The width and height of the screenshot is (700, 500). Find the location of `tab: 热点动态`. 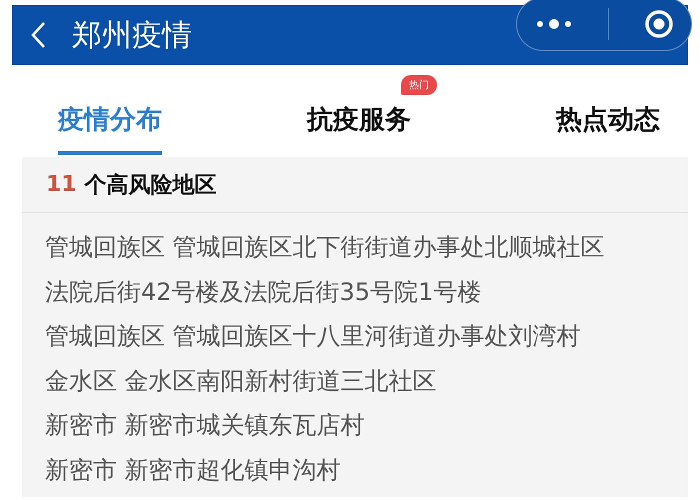

tab: 热点动态 is located at coordinates (608, 110).